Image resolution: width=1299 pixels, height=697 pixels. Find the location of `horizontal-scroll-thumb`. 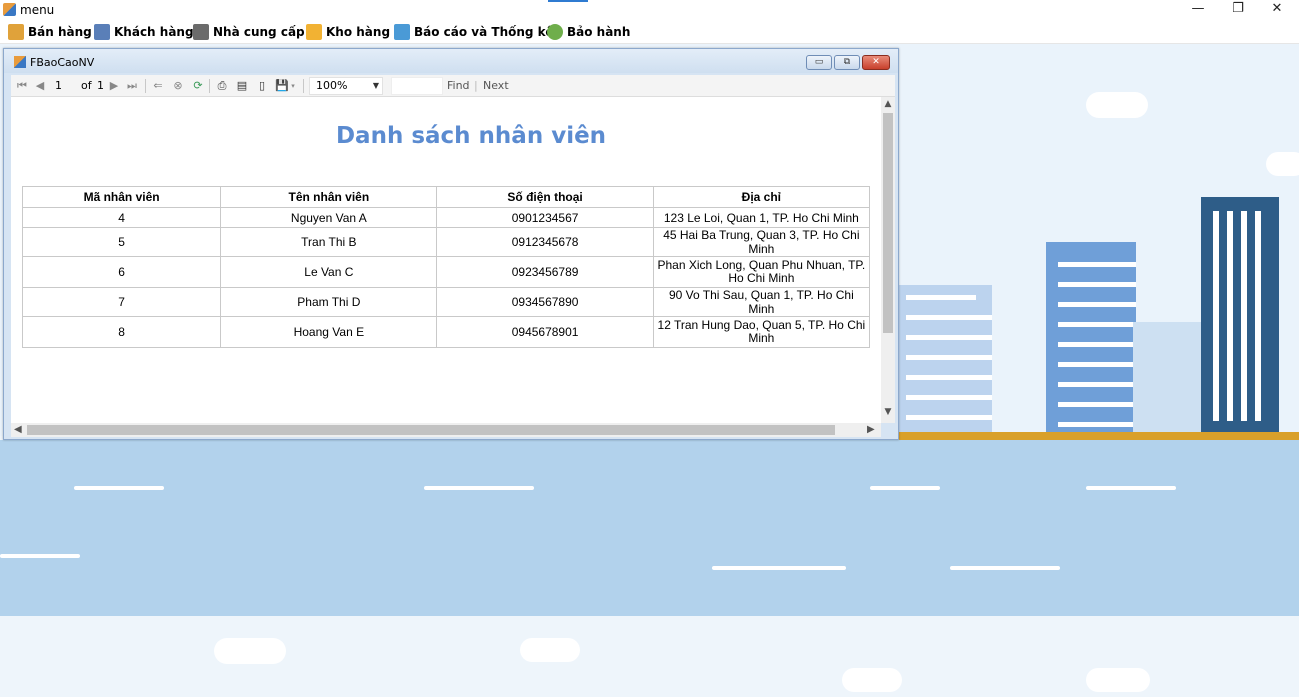

horizontal-scroll-thumb is located at coordinates (431, 430).